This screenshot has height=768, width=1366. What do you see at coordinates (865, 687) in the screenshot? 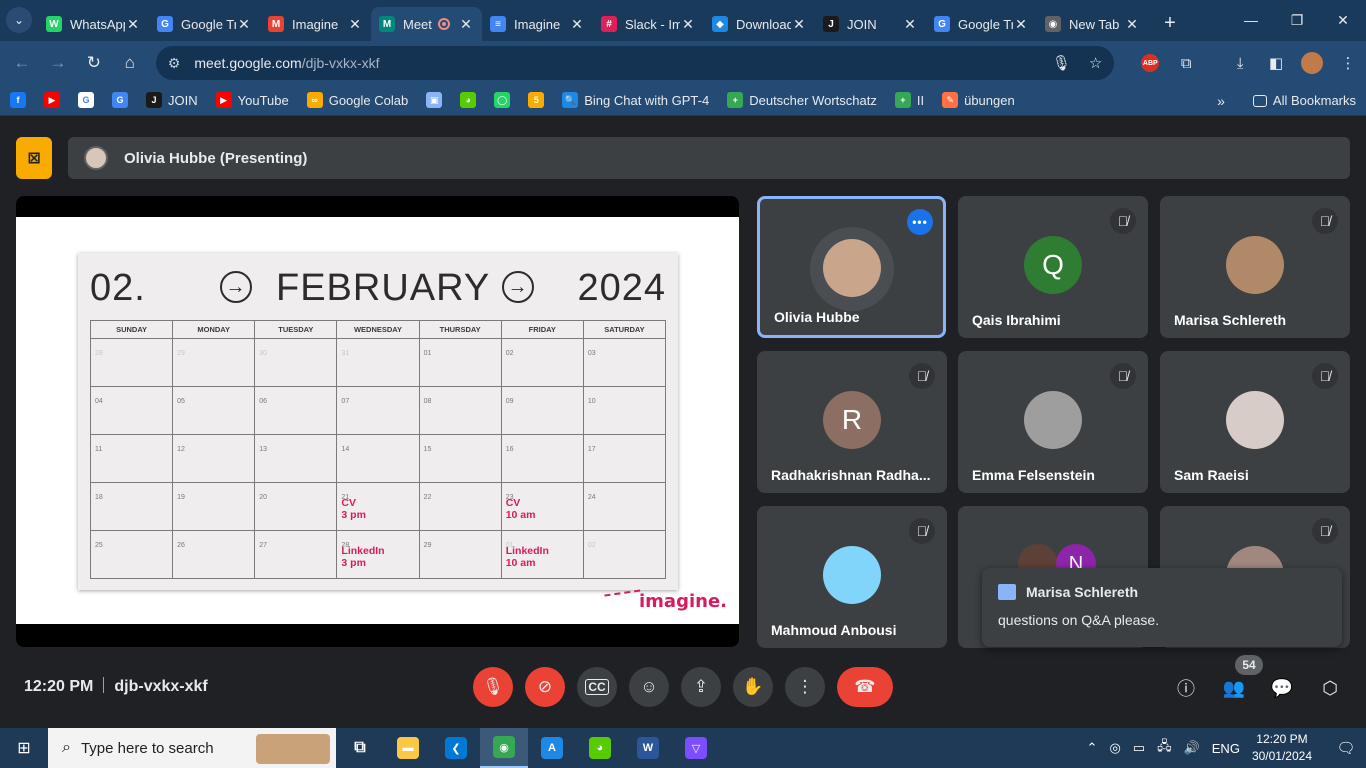
I see `leave-call-button: ☎` at bounding box center [865, 687].